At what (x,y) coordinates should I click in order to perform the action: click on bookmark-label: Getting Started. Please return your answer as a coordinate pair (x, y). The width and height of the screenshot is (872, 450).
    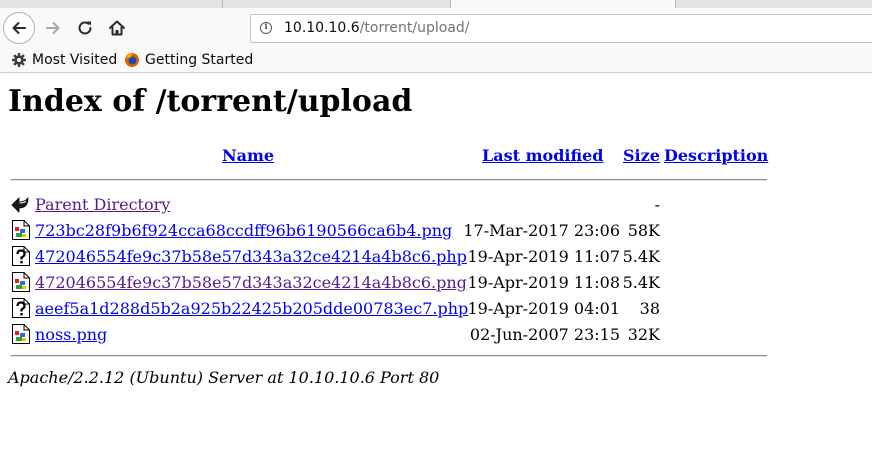
    Looking at the image, I should click on (199, 60).